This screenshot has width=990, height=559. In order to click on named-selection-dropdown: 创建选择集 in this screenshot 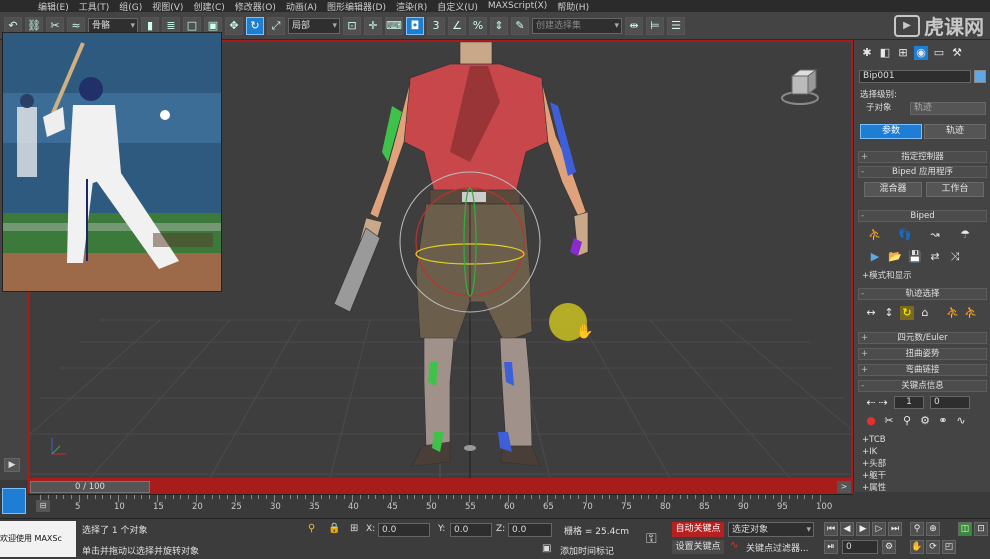, I will do `click(577, 25)`.